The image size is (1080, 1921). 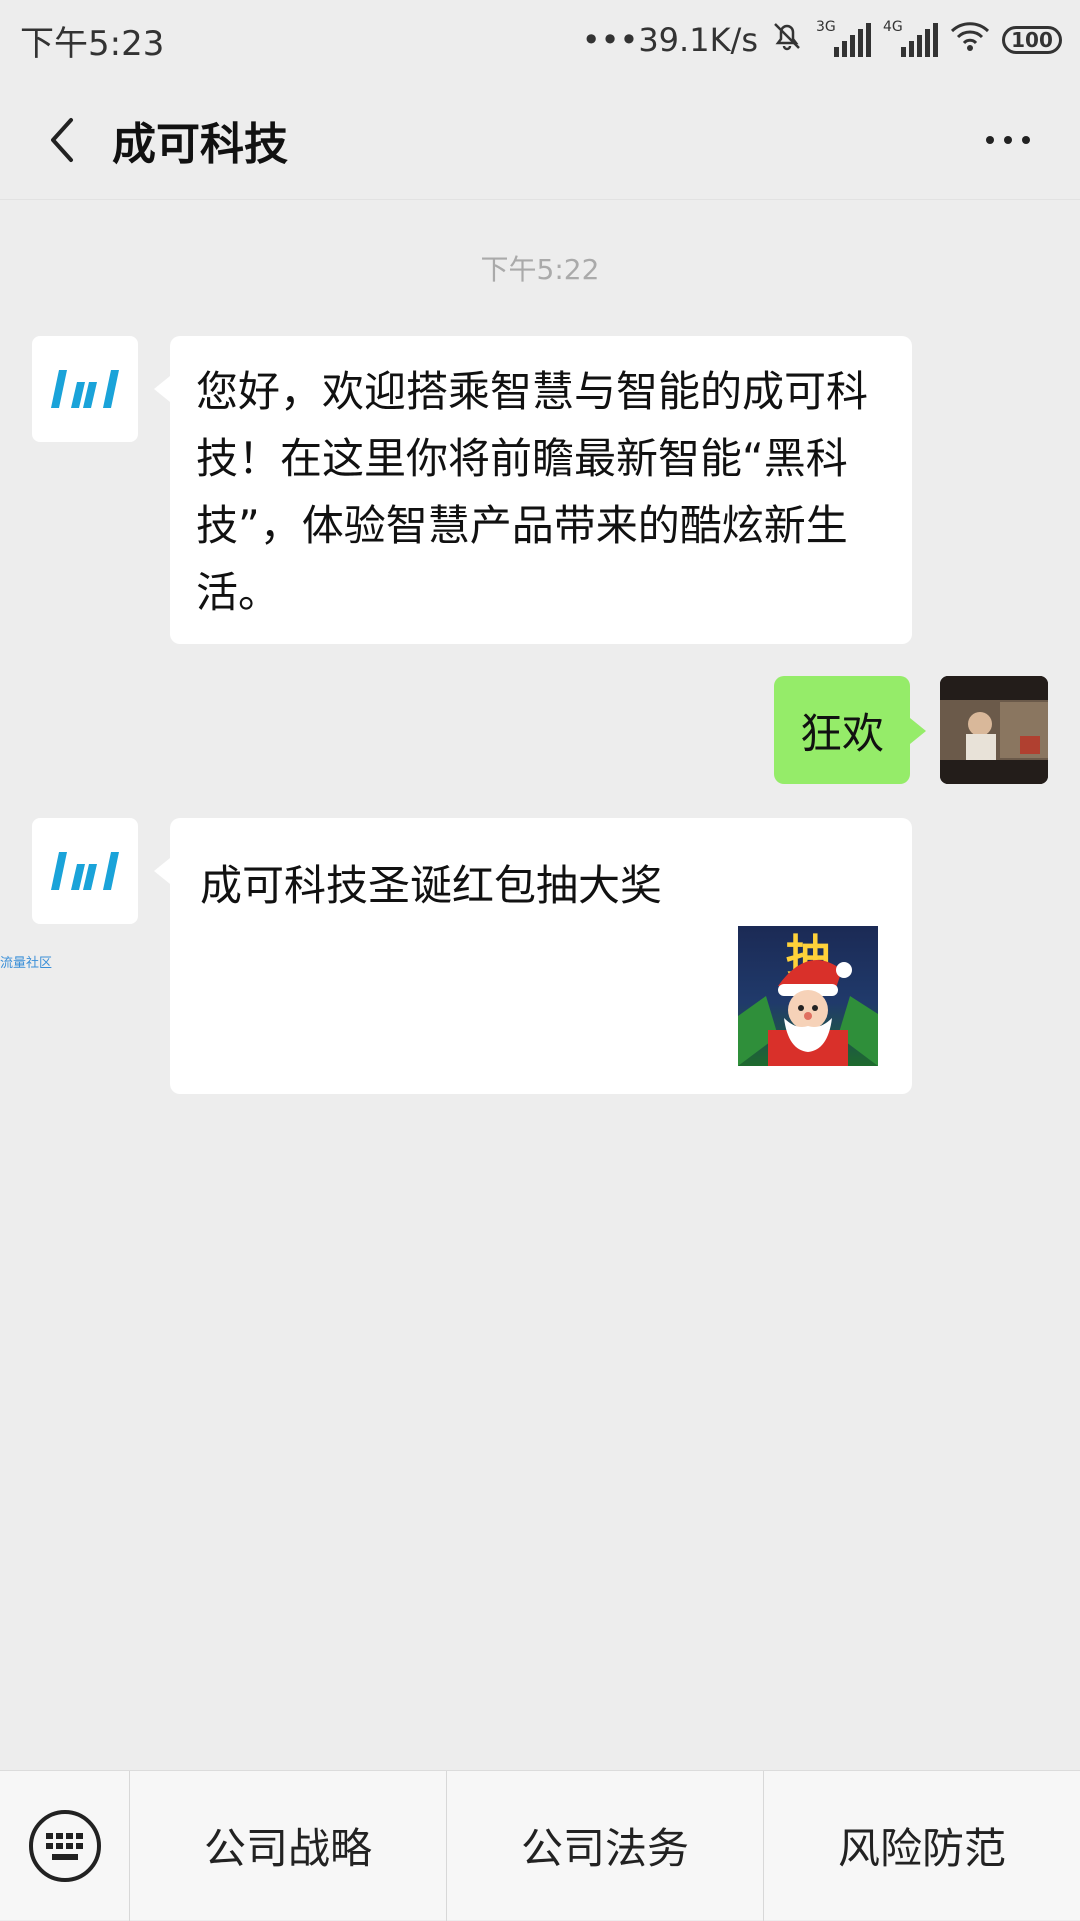 I want to click on keyboard-icon, so click(x=65, y=1845).